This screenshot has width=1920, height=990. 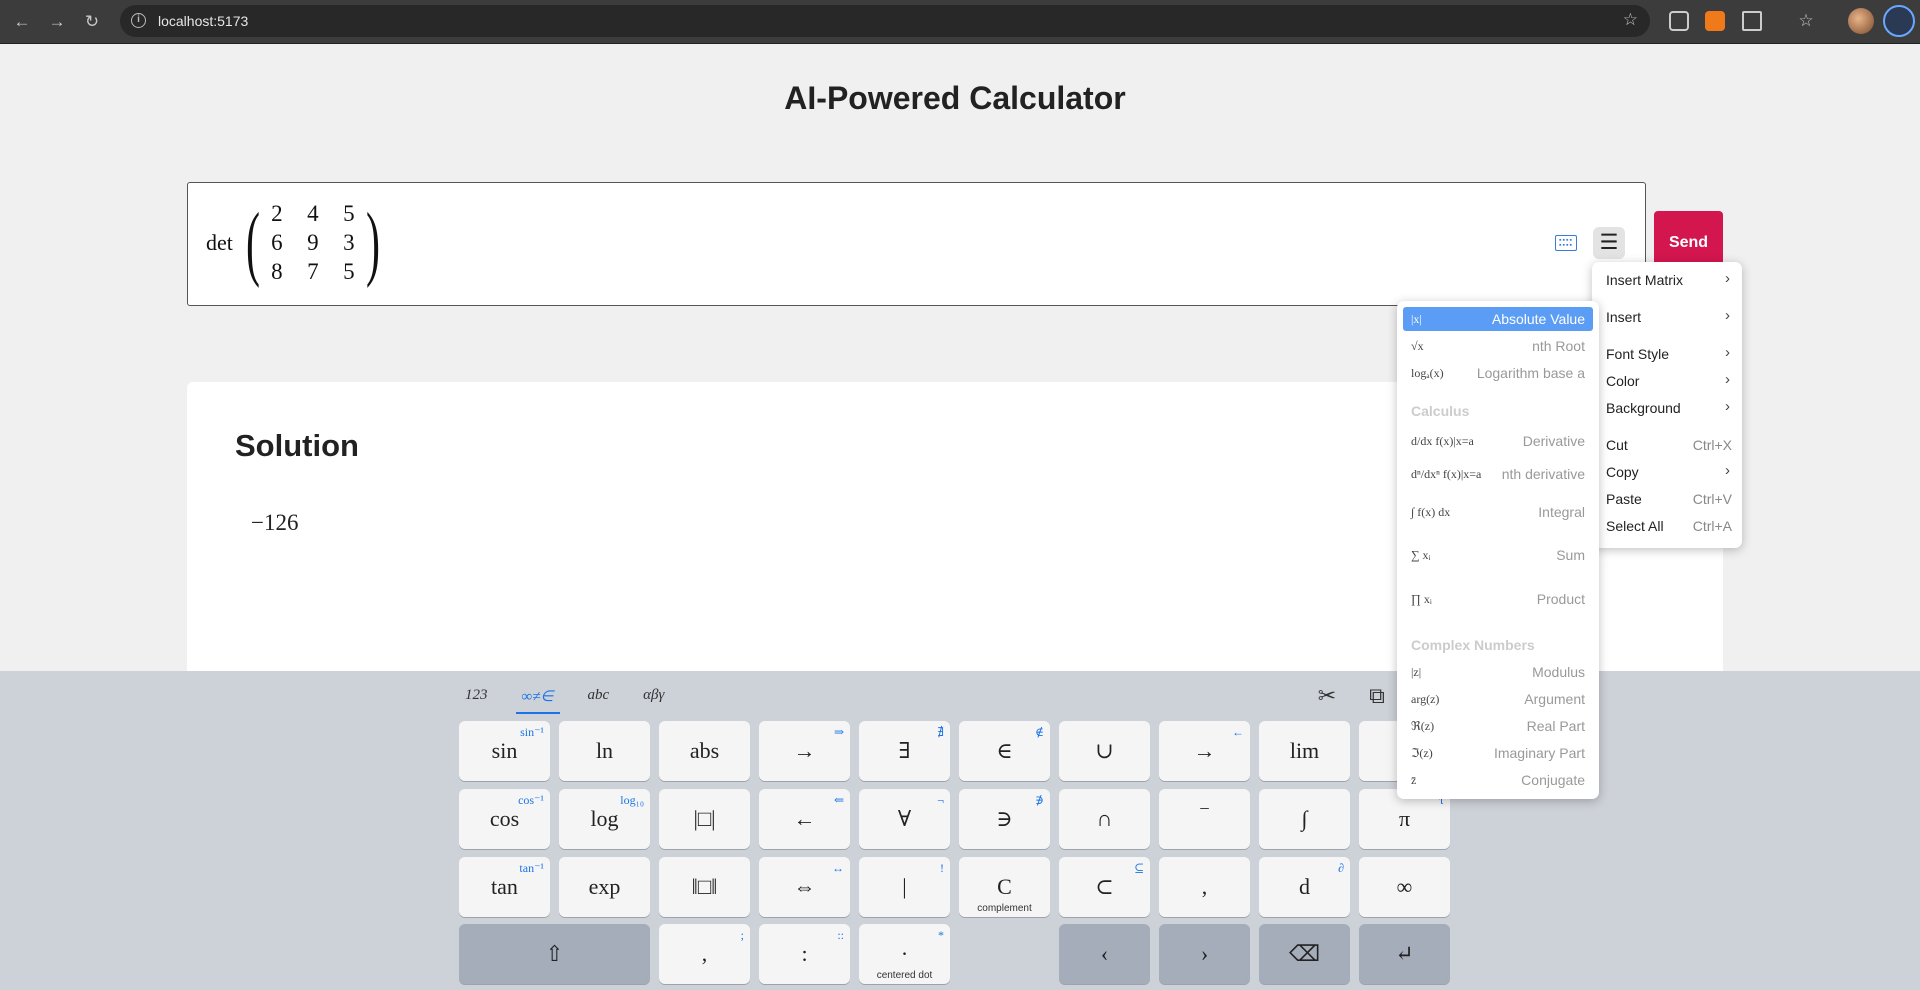 I want to click on keyboard-key: ↵, so click(x=1404, y=954).